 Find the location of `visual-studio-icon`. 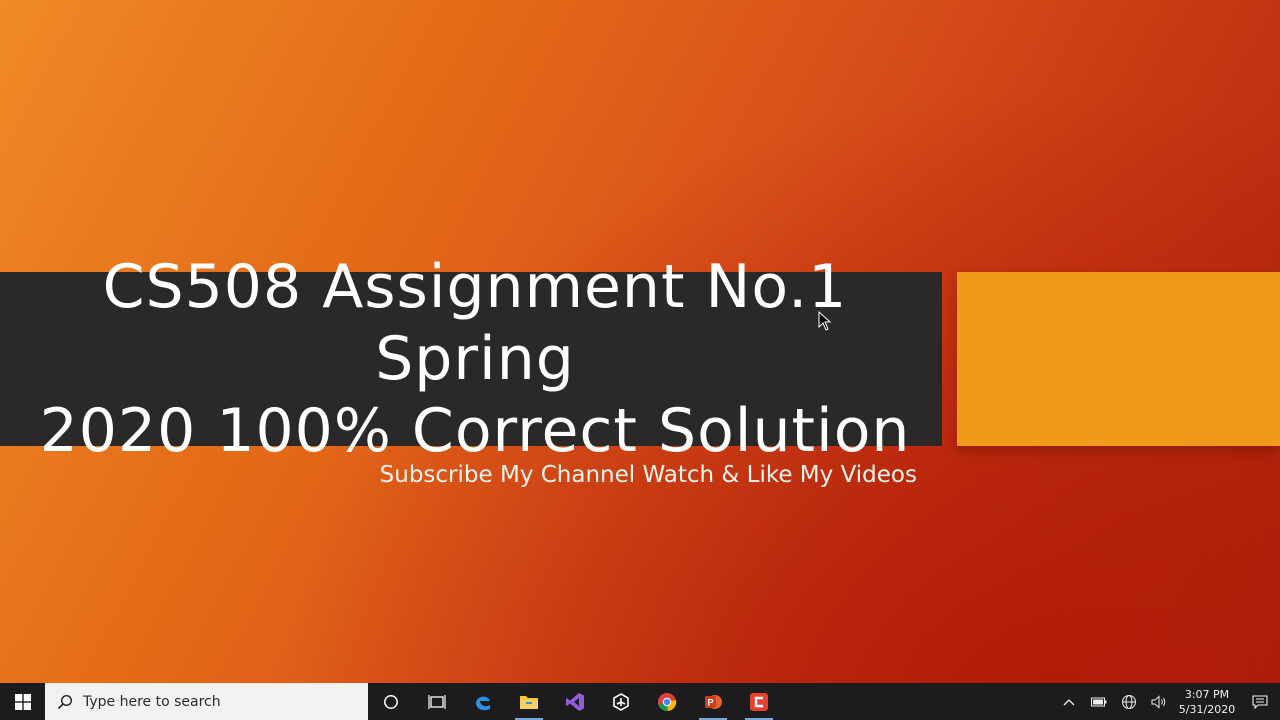

visual-studio-icon is located at coordinates (575, 701).